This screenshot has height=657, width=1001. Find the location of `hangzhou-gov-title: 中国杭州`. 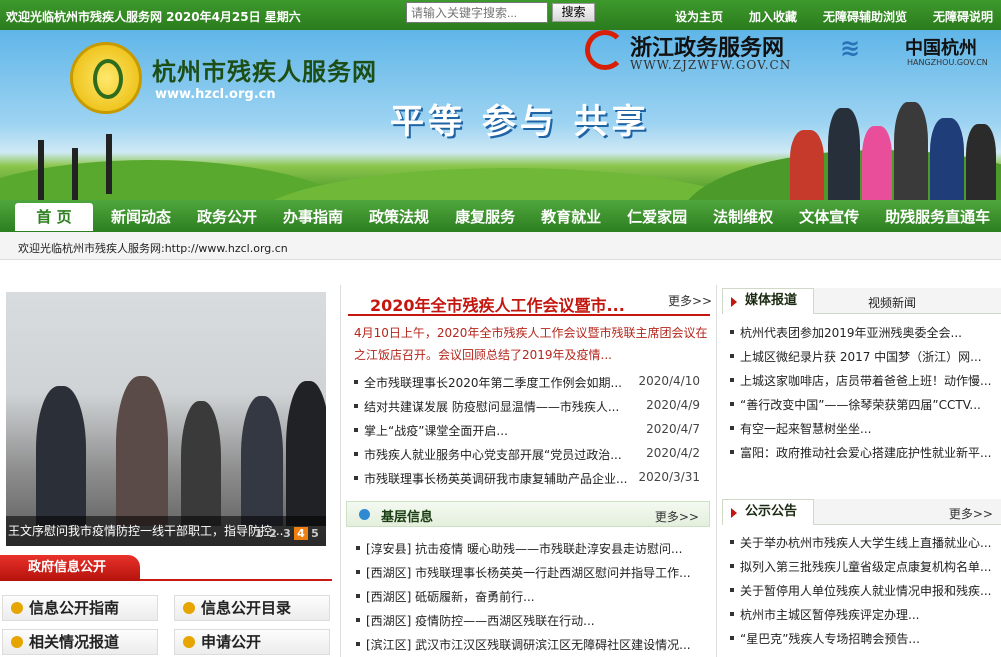

hangzhou-gov-title: 中国杭州 is located at coordinates (941, 47).